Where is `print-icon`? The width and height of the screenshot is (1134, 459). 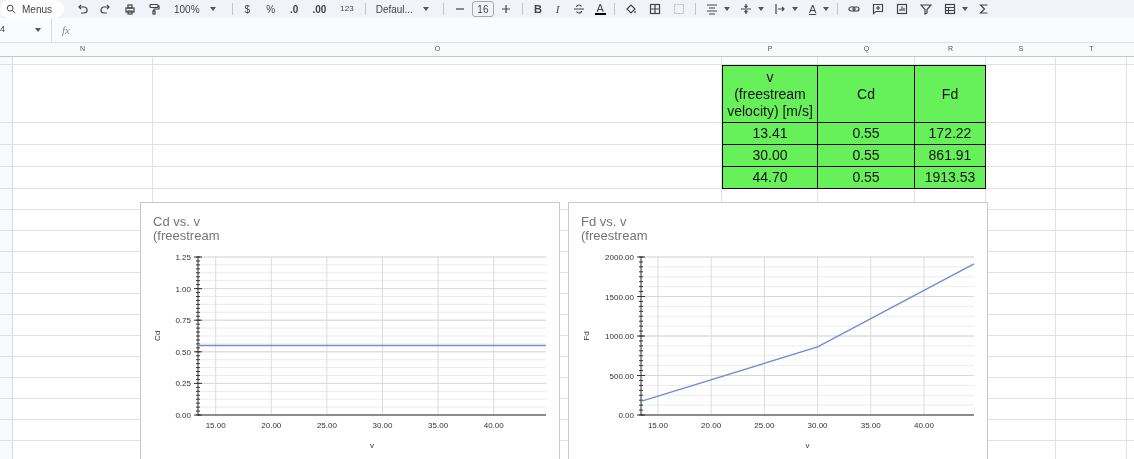 print-icon is located at coordinates (130, 9).